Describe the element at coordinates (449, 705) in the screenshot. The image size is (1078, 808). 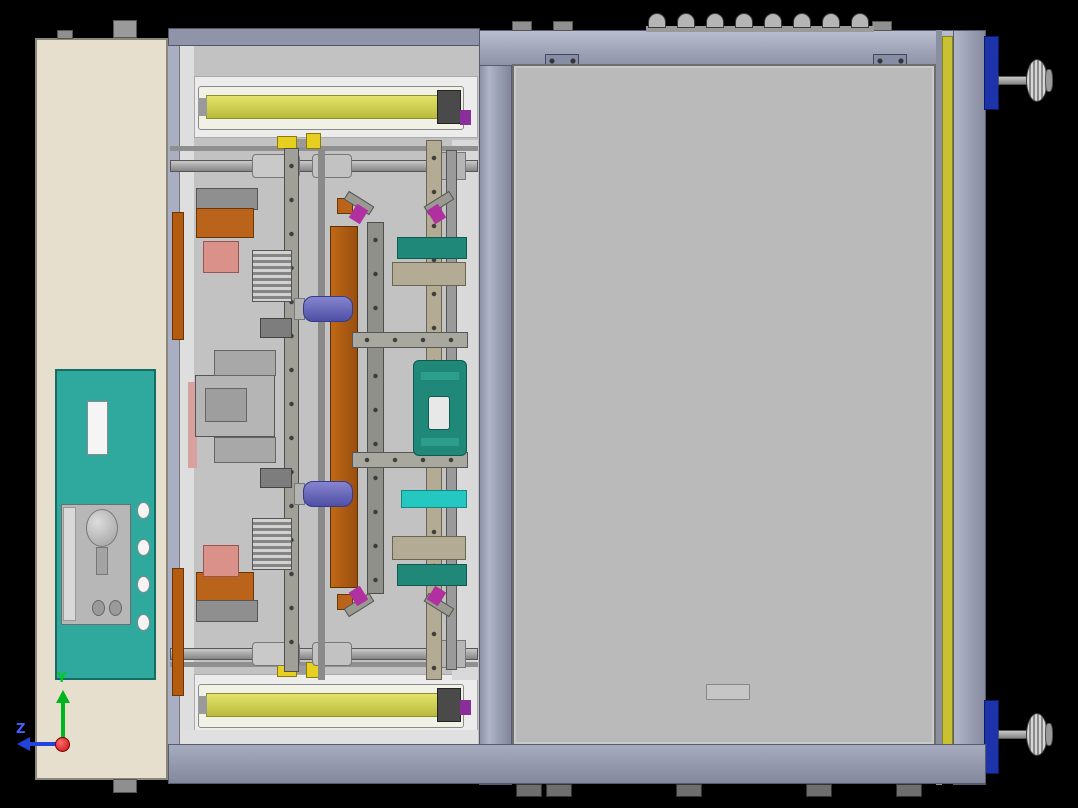
I see `light-curtain-bottom-endcap` at that location.